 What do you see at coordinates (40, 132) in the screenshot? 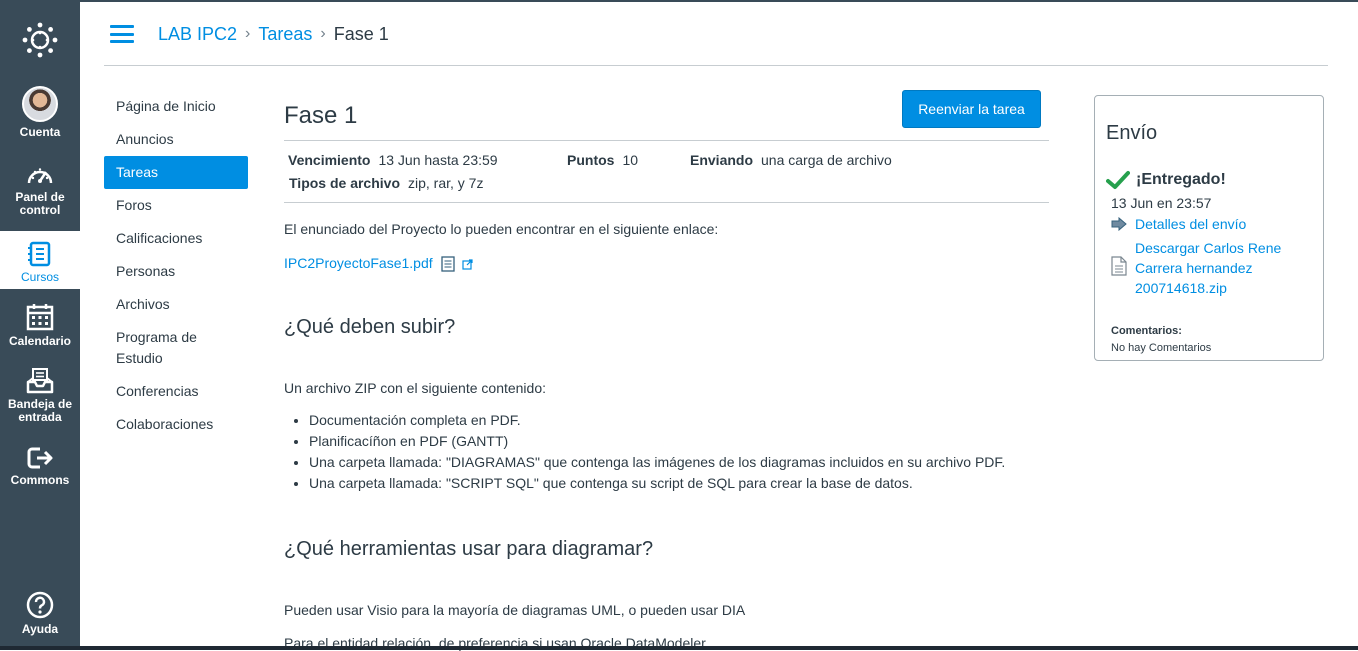
I see `nav-account-label: Cuenta` at bounding box center [40, 132].